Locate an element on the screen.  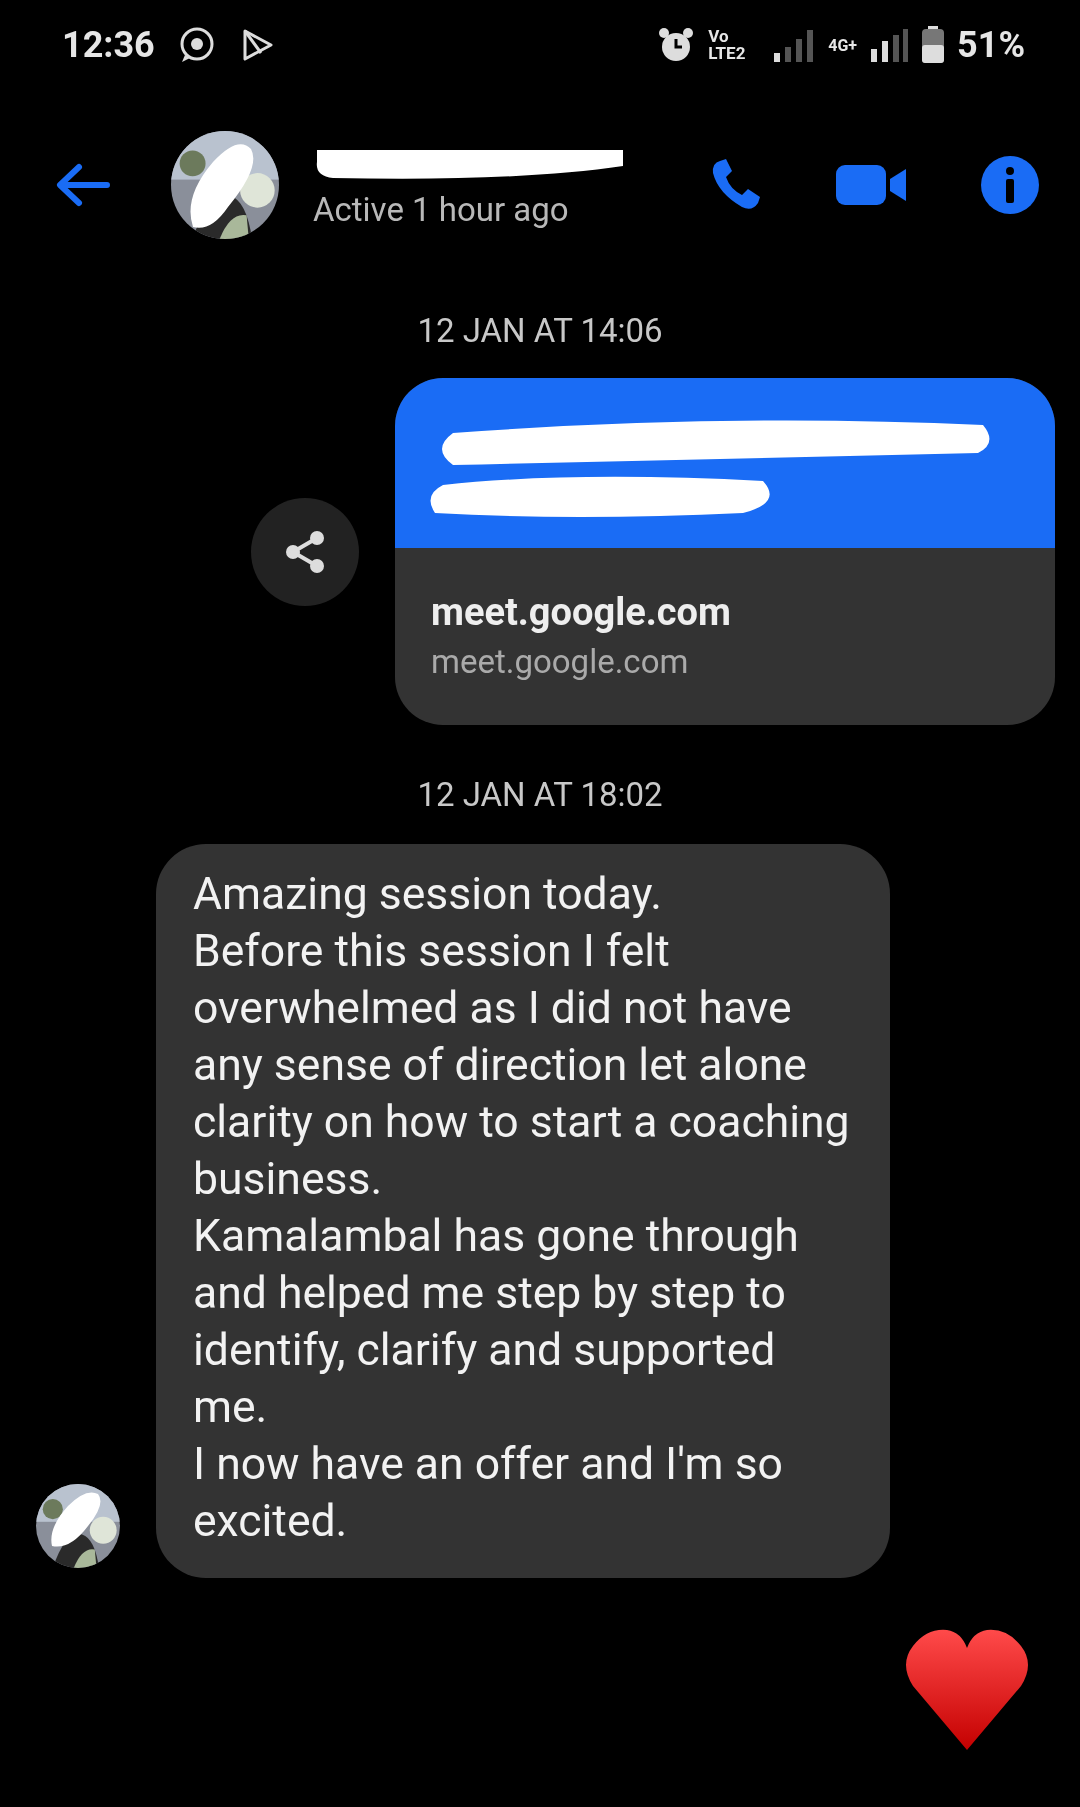
battery-percentage: 51% is located at coordinates (991, 45).